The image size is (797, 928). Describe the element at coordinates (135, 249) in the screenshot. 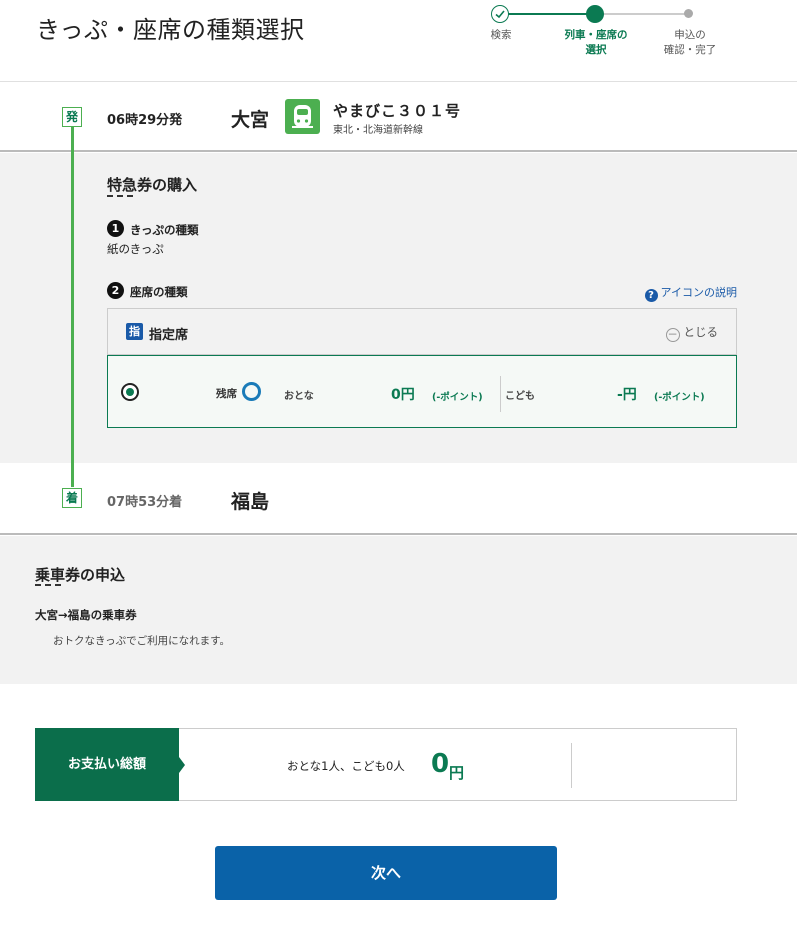

I see `ticket-type-value: 紙のきっぷ` at that location.